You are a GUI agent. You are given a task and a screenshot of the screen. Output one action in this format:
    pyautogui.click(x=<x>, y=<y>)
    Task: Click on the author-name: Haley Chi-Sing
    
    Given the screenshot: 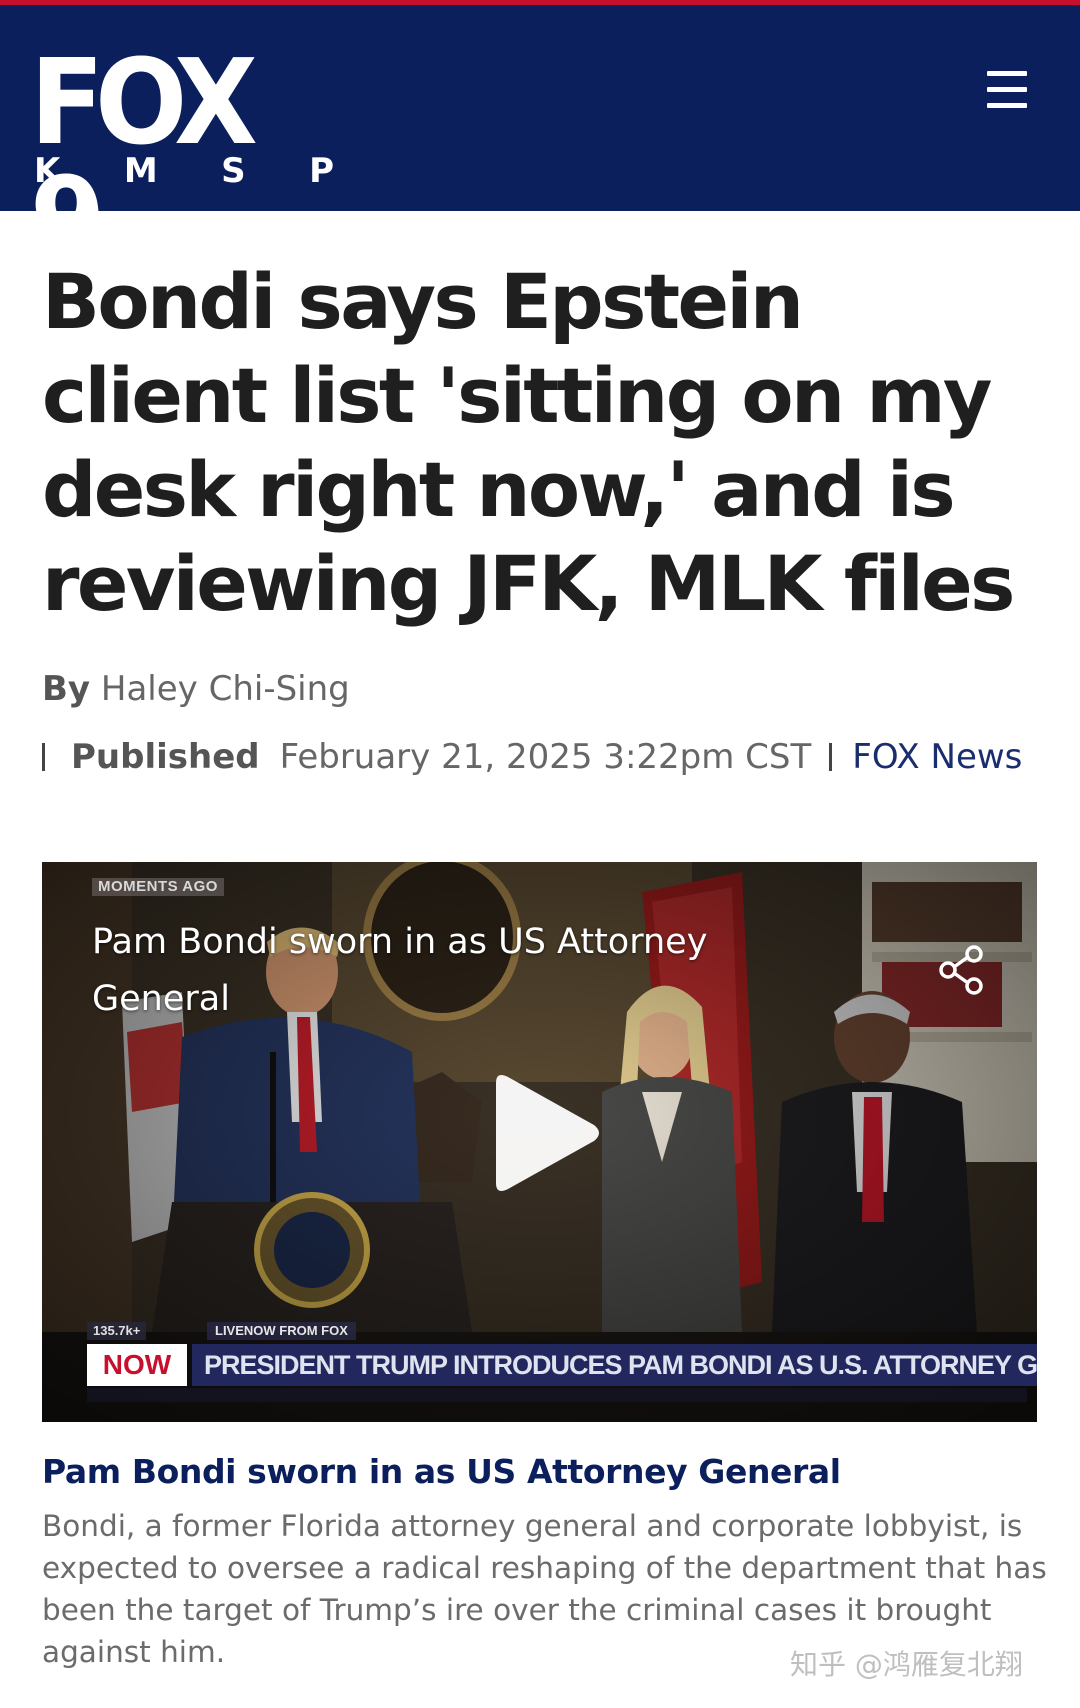 What is the action you would take?
    pyautogui.click(x=225, y=689)
    